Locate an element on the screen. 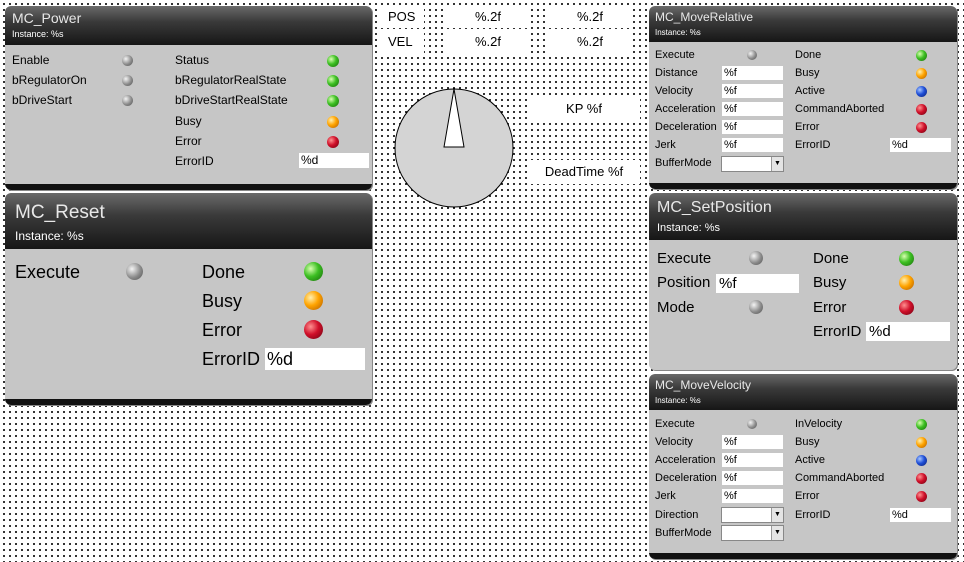 Image resolution: width=964 pixels, height=562 pixels. mc-reset-footer is located at coordinates (188, 402).